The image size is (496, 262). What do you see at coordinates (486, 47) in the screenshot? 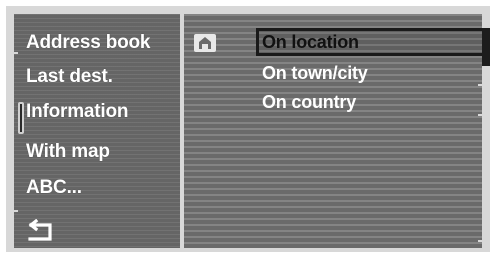
I see `scrollbar` at bounding box center [486, 47].